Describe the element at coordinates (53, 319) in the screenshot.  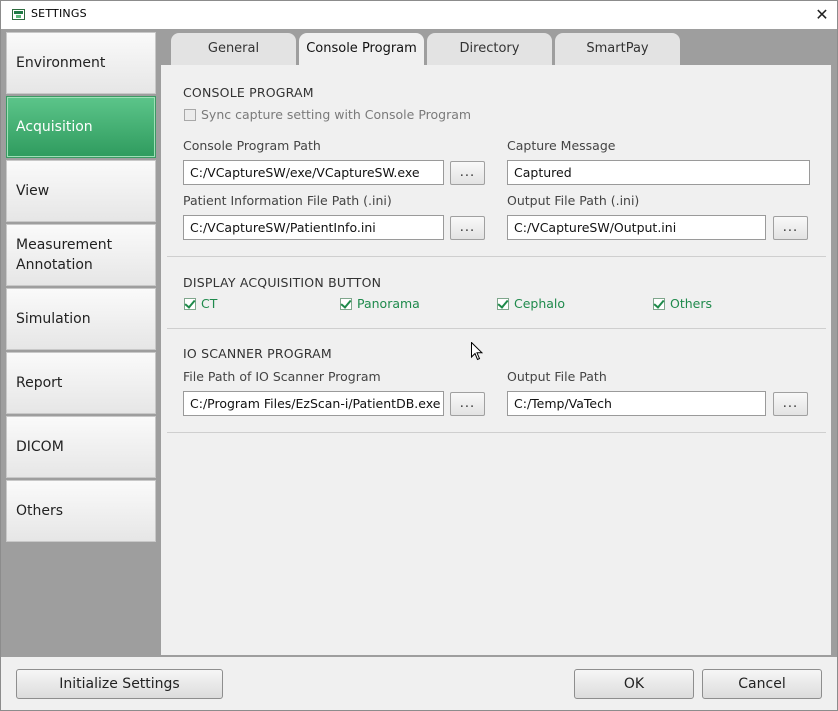
I see `sidebar-item-label: Simulation` at that location.